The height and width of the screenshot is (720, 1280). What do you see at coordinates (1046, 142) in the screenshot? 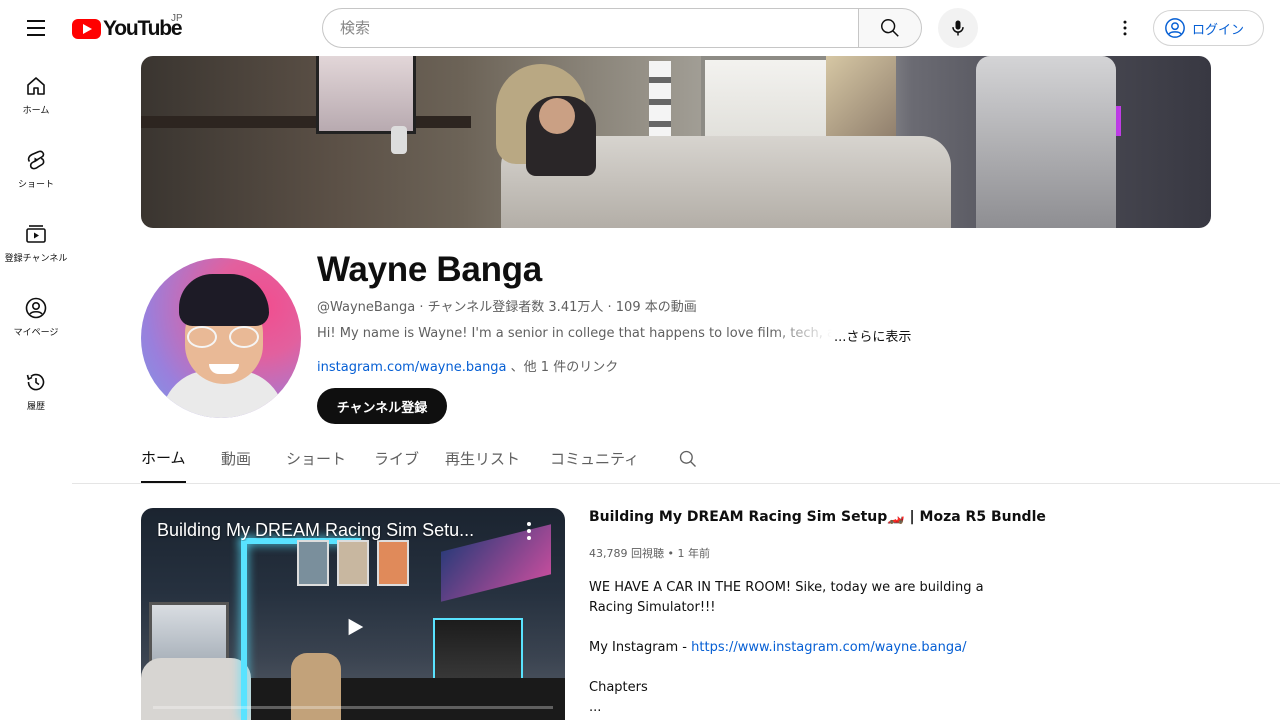
I see `banner-chair` at bounding box center [1046, 142].